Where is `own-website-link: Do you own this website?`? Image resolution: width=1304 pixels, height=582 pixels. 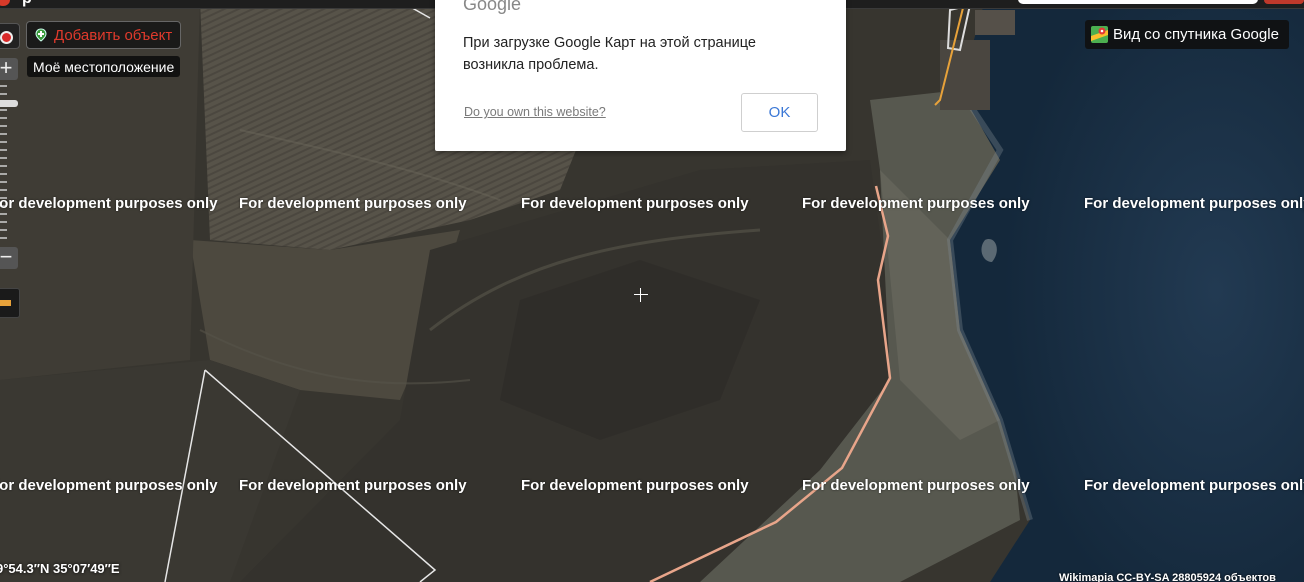 own-website-link: Do you own this website? is located at coordinates (535, 112).